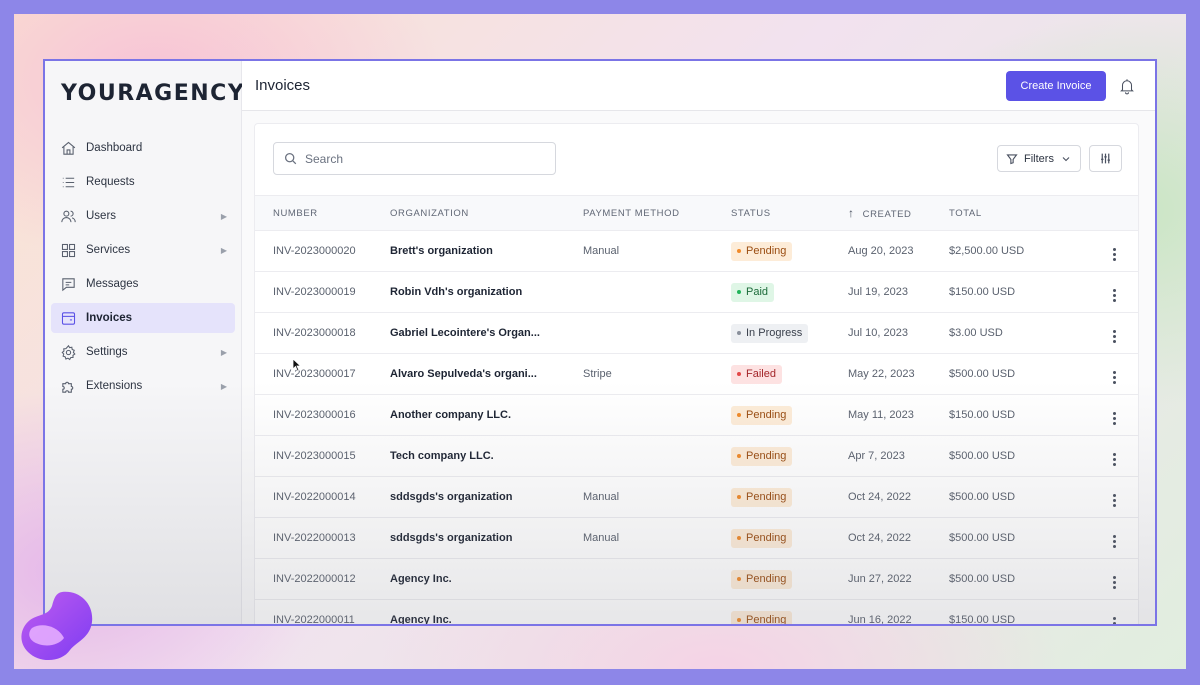 Image resolution: width=1200 pixels, height=685 pixels. What do you see at coordinates (789, 374) in the screenshot?
I see `status-cell: Failed` at bounding box center [789, 374].